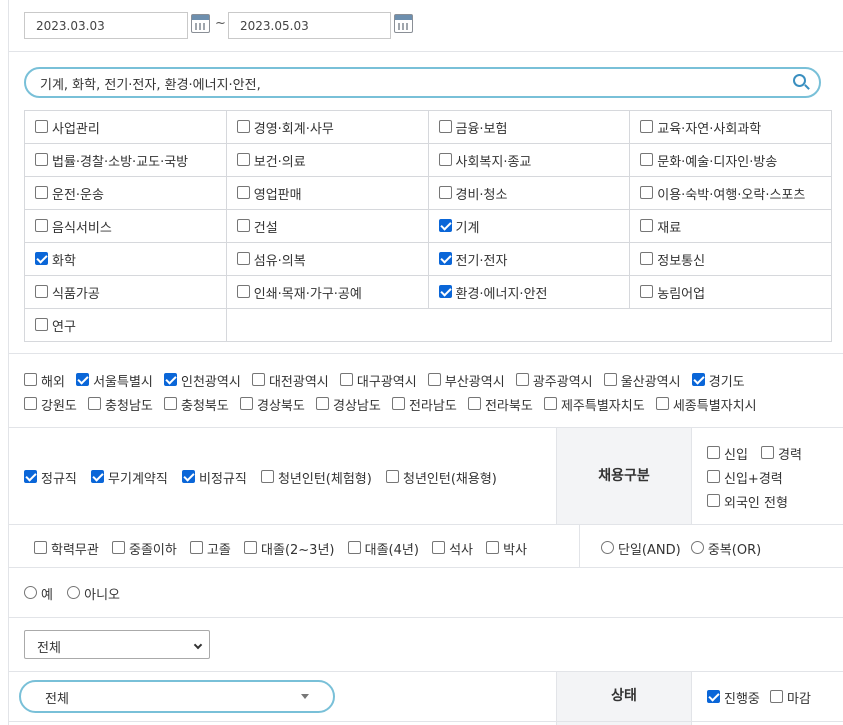 This screenshot has height=725, width=843. What do you see at coordinates (309, 25) in the screenshot?
I see `end-date-input: 2023.05.03` at bounding box center [309, 25].